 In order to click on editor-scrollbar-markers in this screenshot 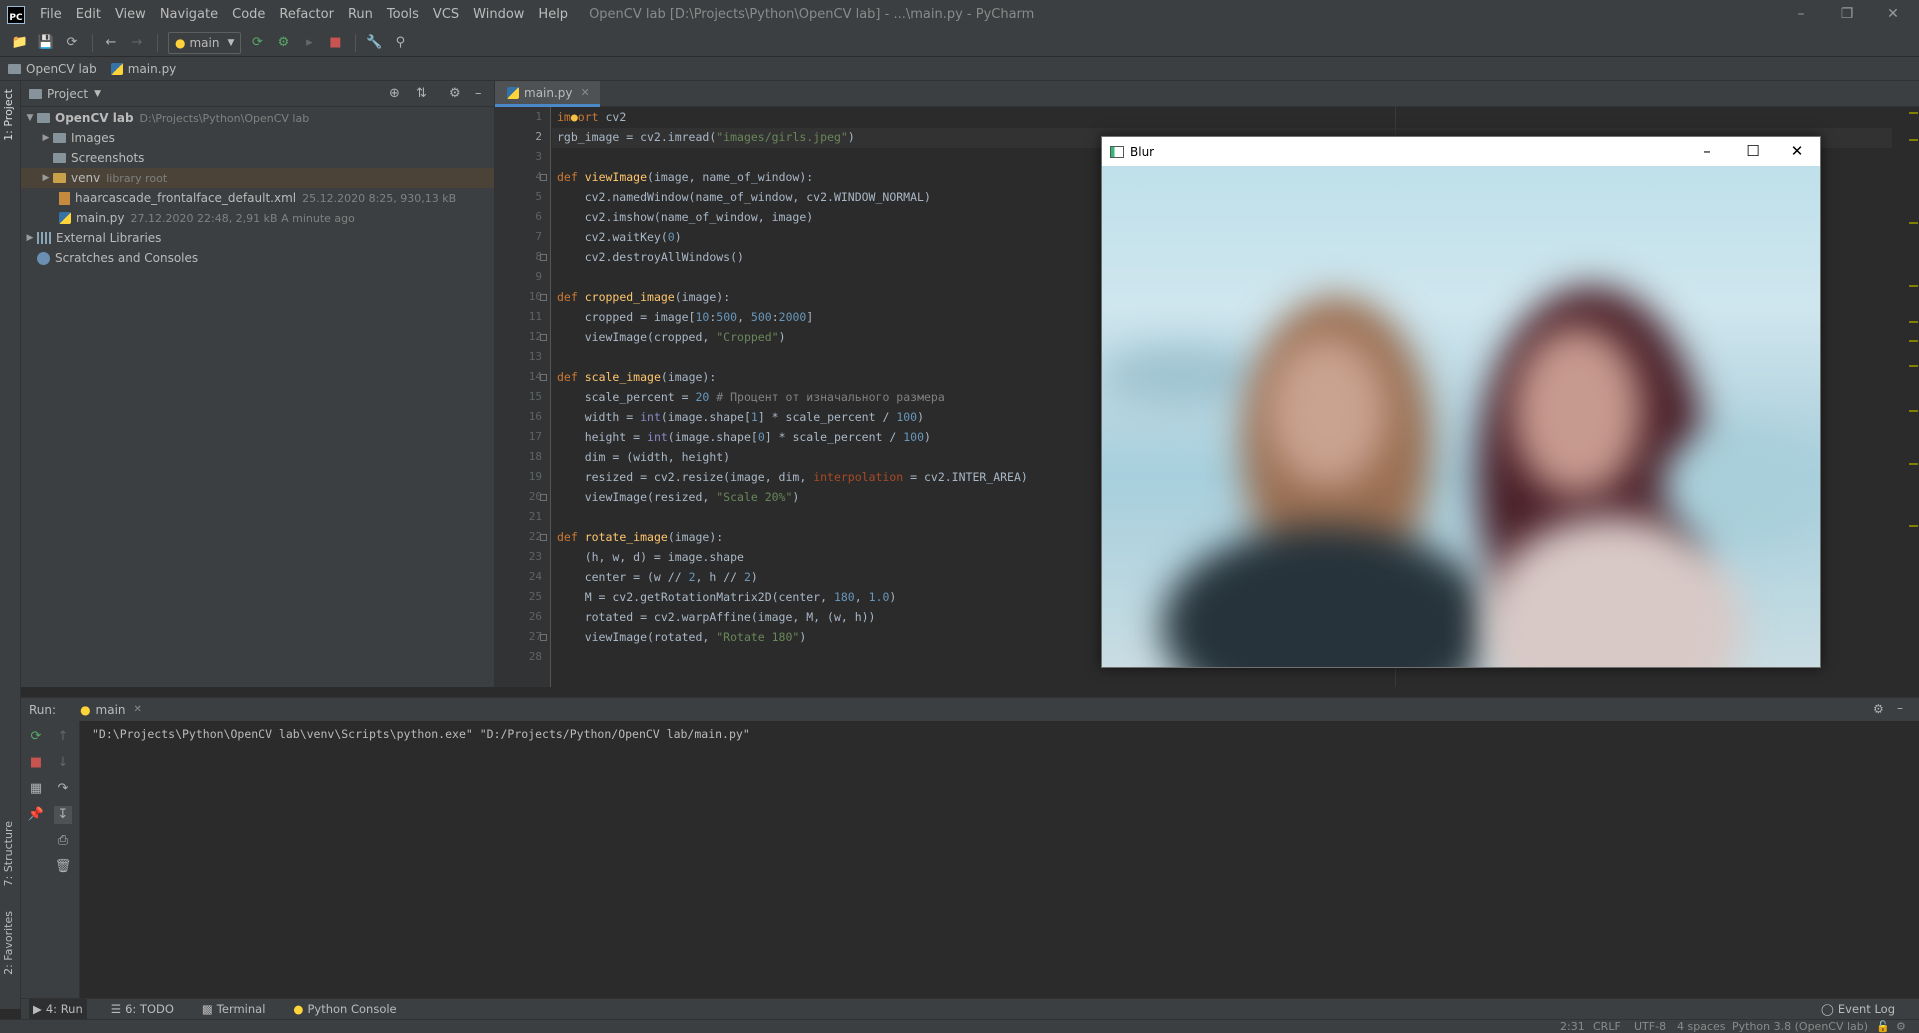, I will do `click(1913, 397)`.